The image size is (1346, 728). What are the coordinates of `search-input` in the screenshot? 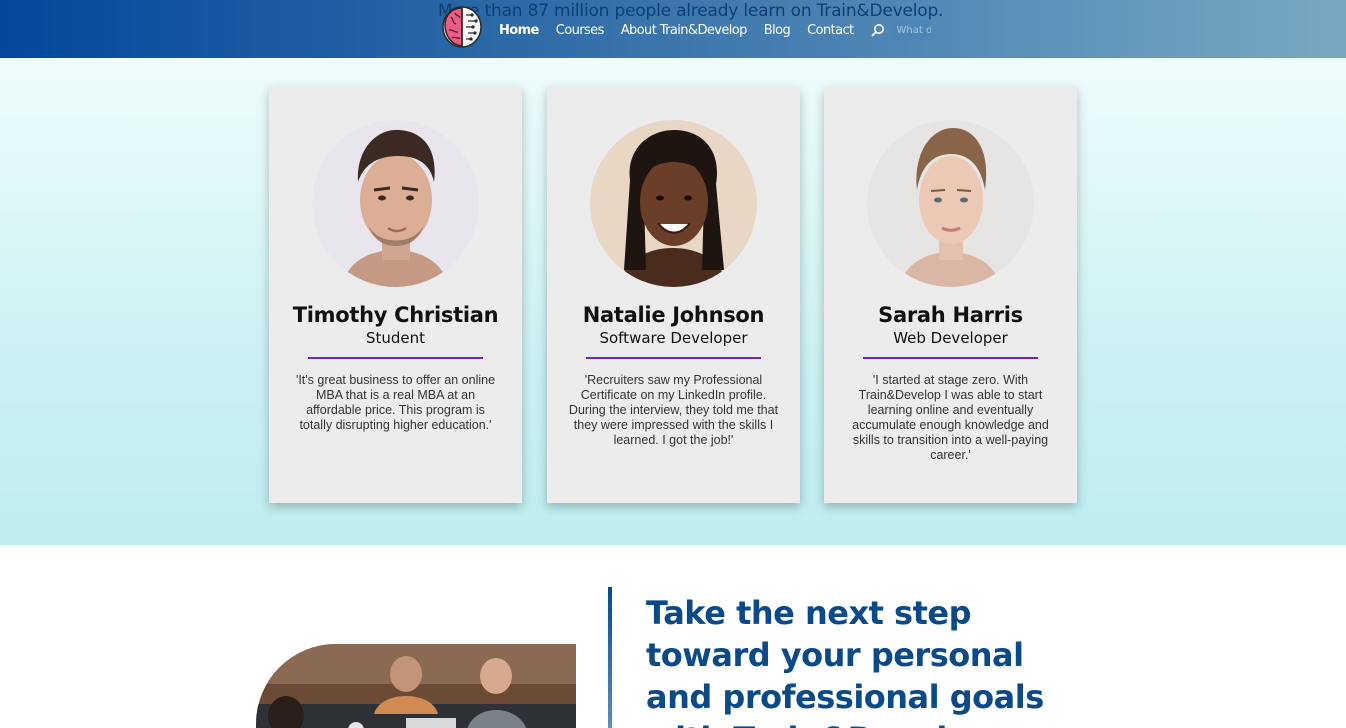 It's located at (911, 30).